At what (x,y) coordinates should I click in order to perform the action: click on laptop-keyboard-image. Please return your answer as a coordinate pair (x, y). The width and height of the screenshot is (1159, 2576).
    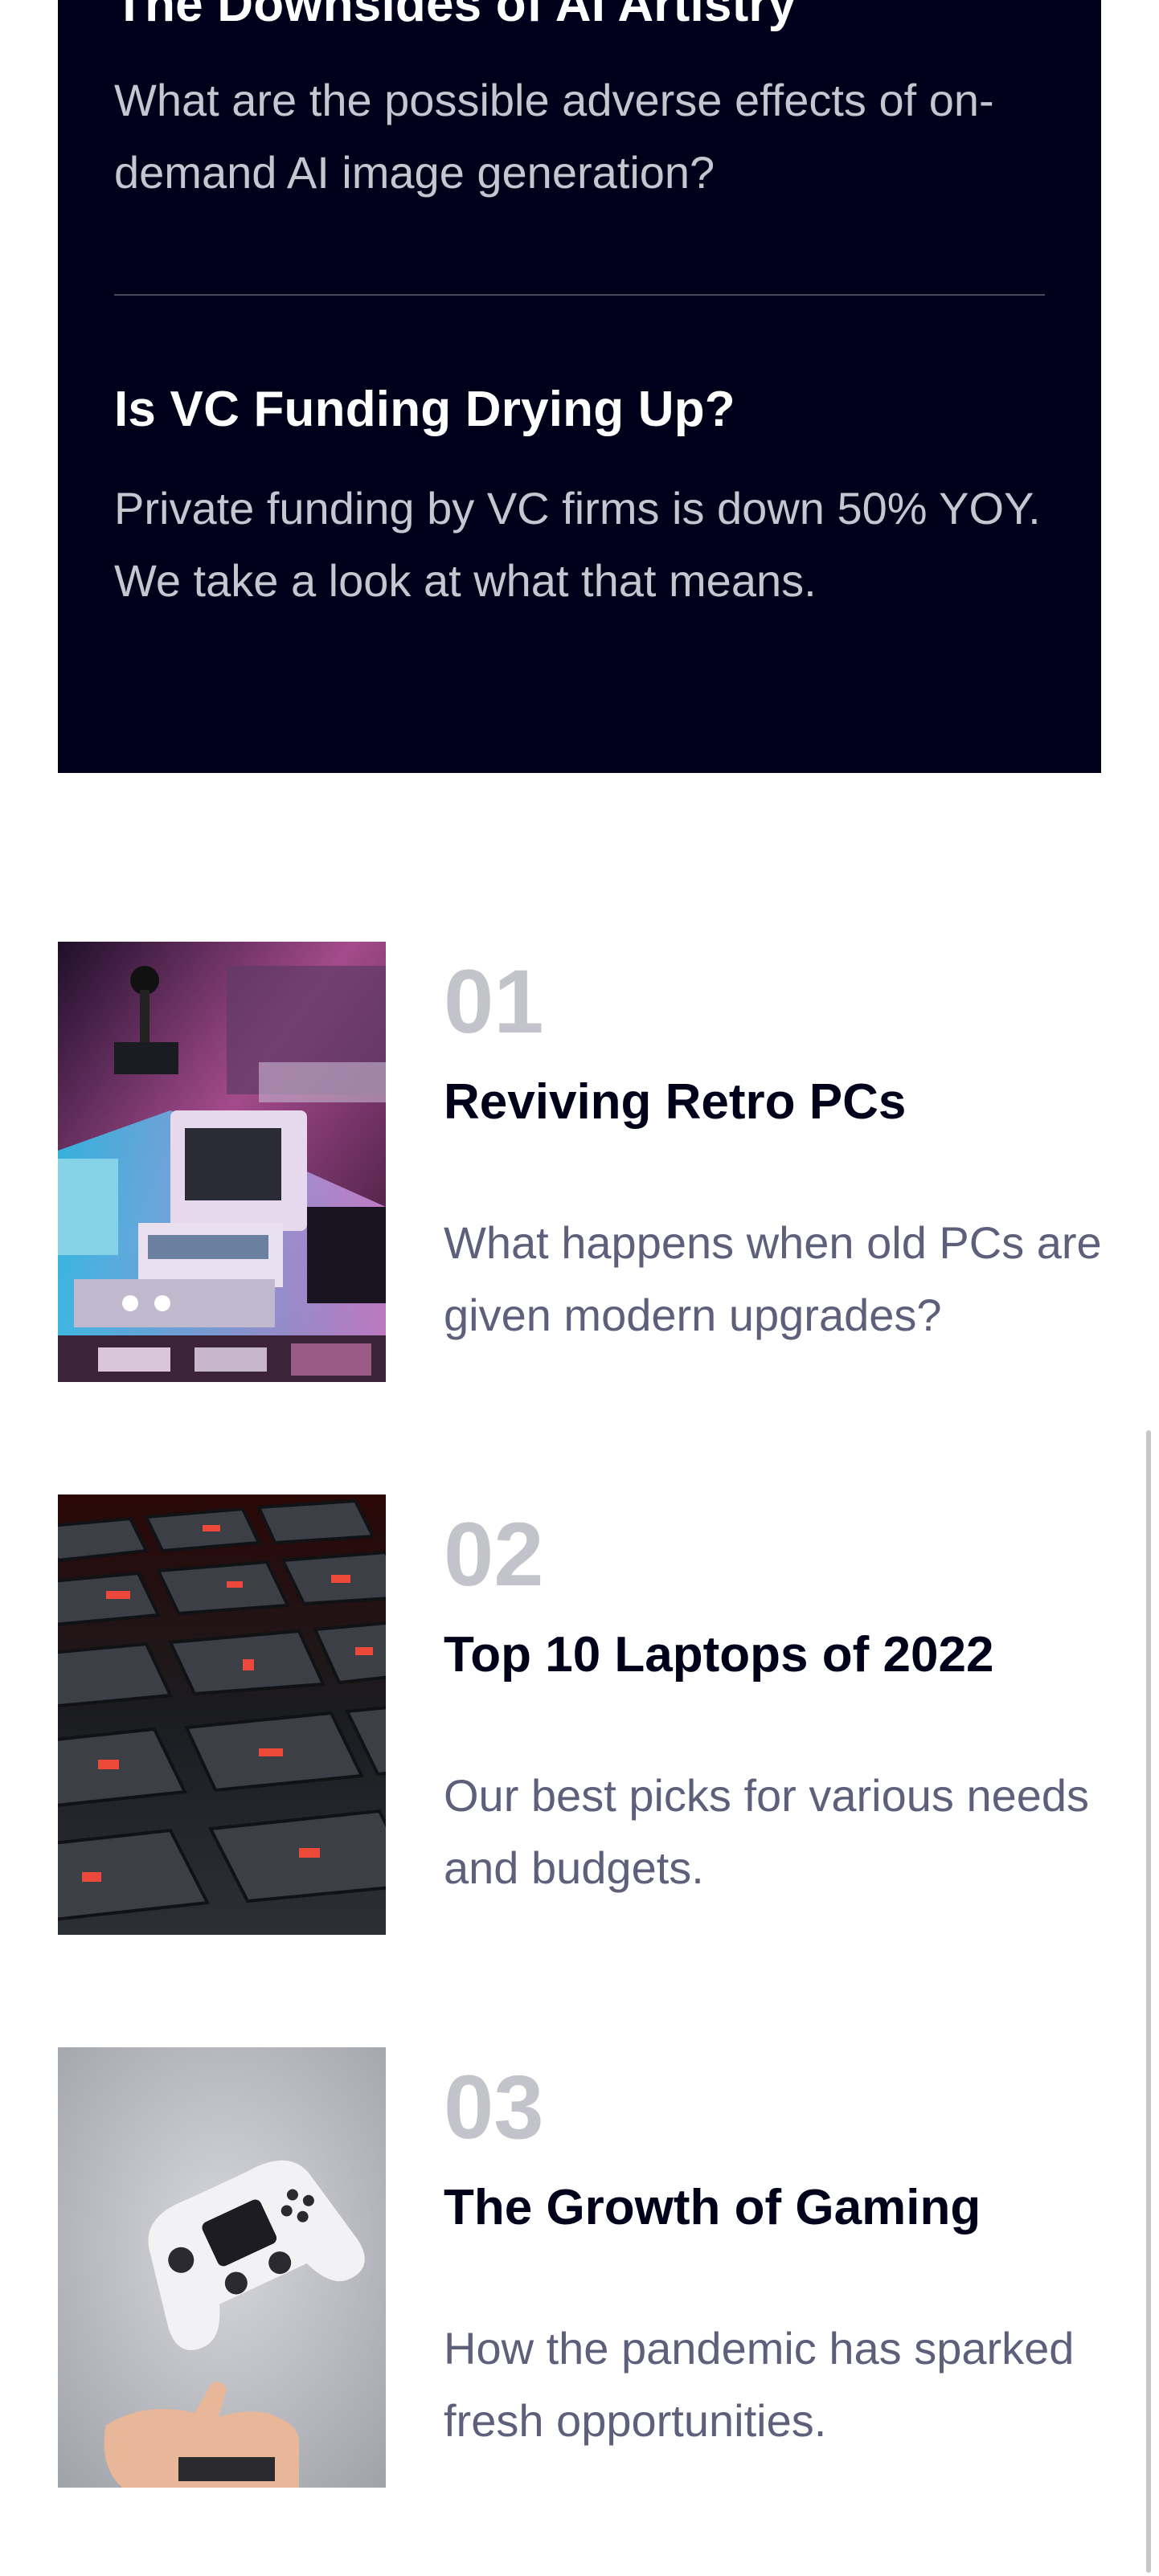
    Looking at the image, I should click on (222, 1714).